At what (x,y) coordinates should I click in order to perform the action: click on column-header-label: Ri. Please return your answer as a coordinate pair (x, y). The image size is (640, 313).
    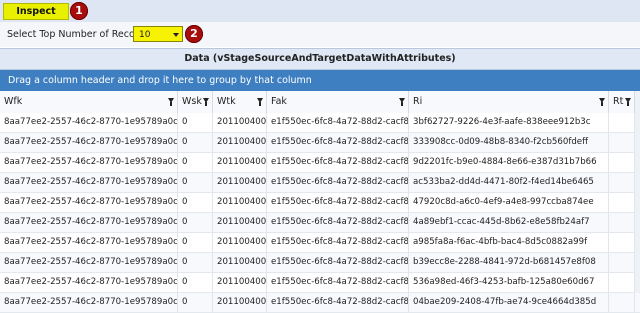
    Looking at the image, I should click on (418, 101).